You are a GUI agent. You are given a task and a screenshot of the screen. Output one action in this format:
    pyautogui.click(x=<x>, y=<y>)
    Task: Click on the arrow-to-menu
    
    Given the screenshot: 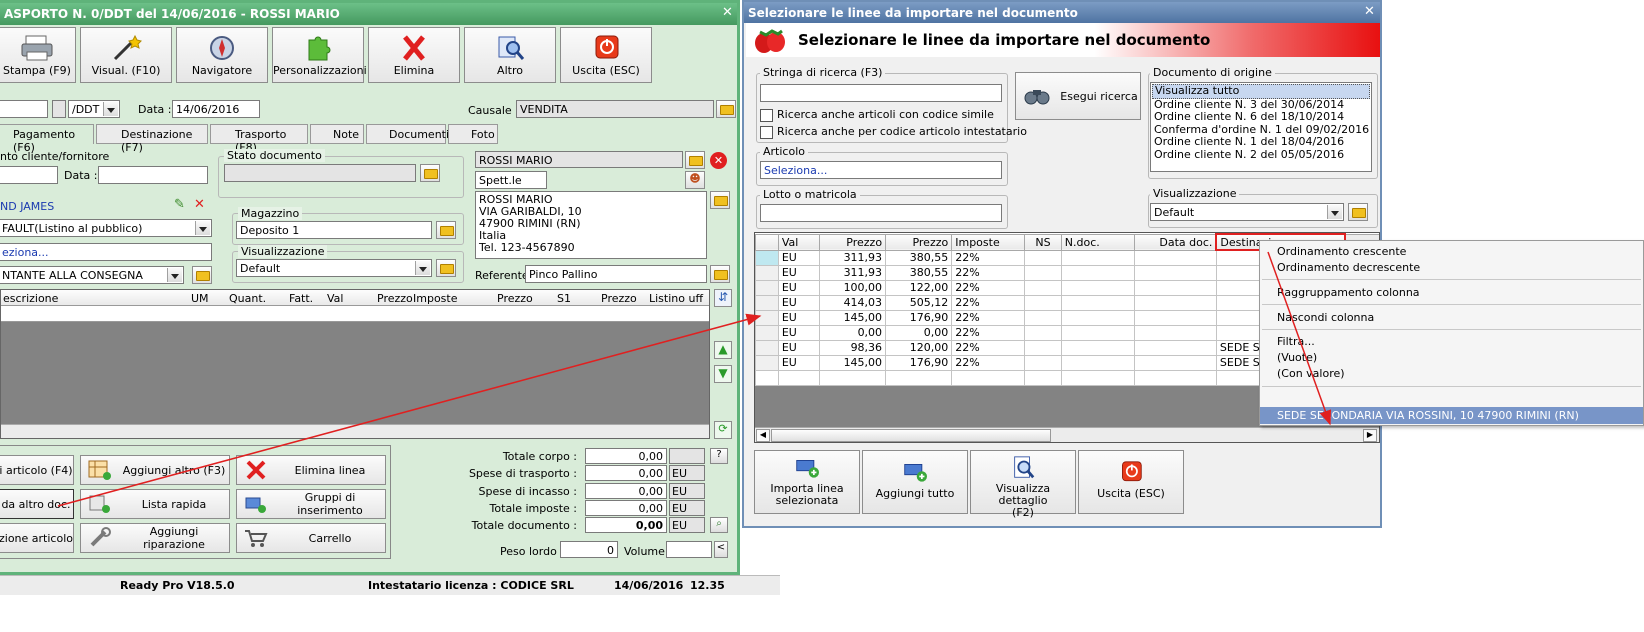 What is the action you would take?
    pyautogui.click(x=1299, y=338)
    